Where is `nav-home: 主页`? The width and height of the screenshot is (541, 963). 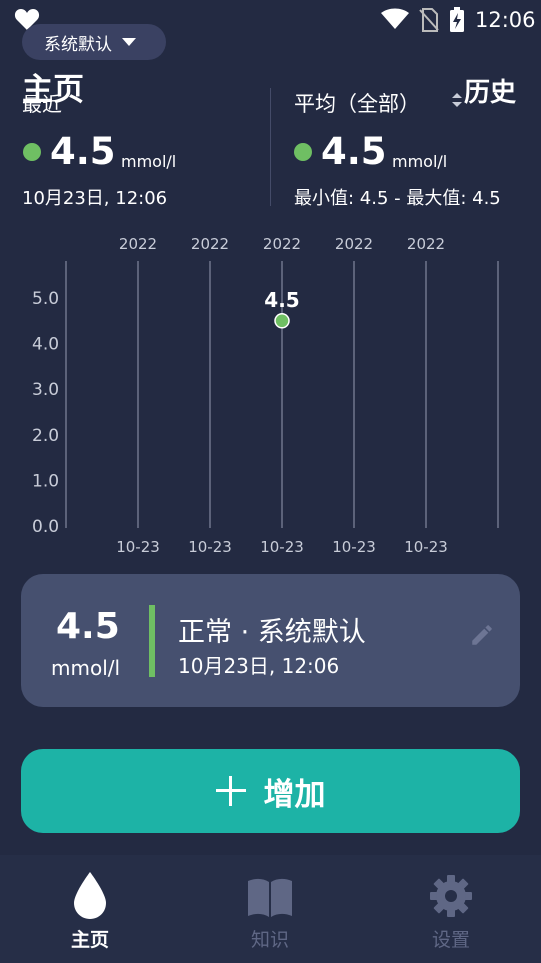
nav-home: 主页 is located at coordinates (90, 909).